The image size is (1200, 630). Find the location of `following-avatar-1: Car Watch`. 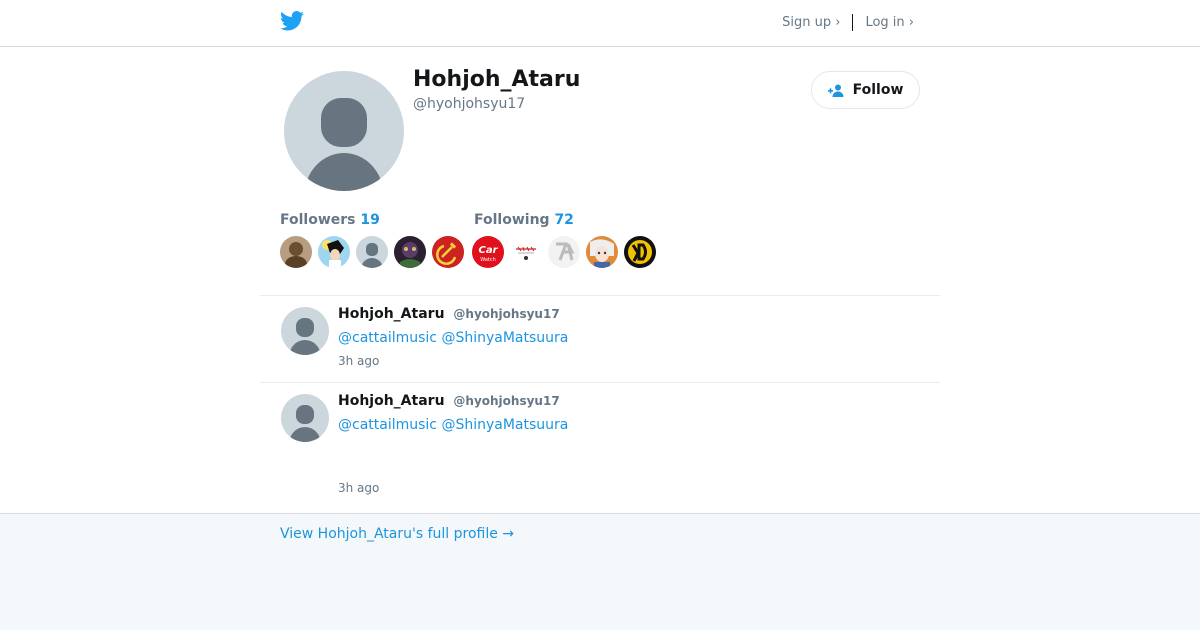

following-avatar-1: Car Watch is located at coordinates (488, 252).